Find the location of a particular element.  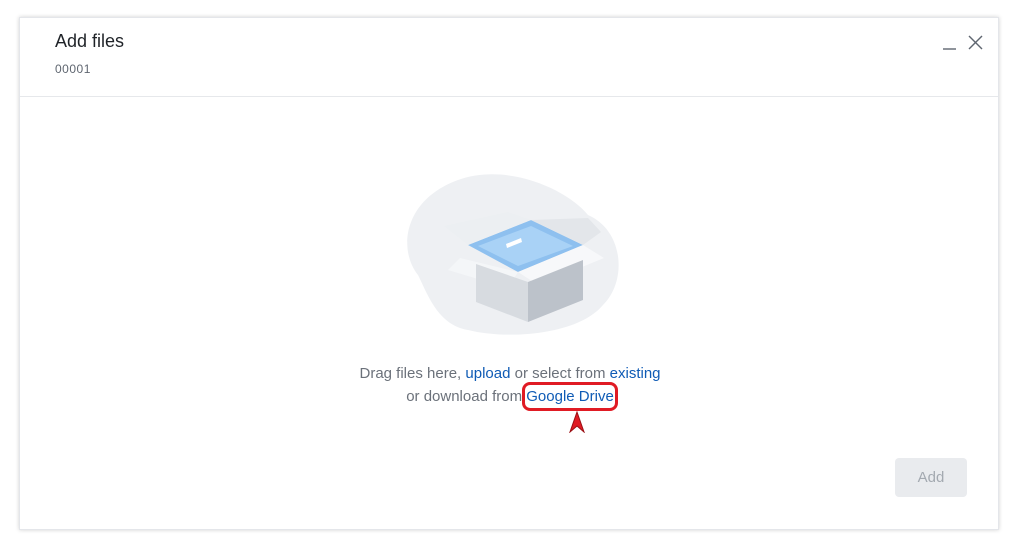

close-icon is located at coordinates (975, 42).